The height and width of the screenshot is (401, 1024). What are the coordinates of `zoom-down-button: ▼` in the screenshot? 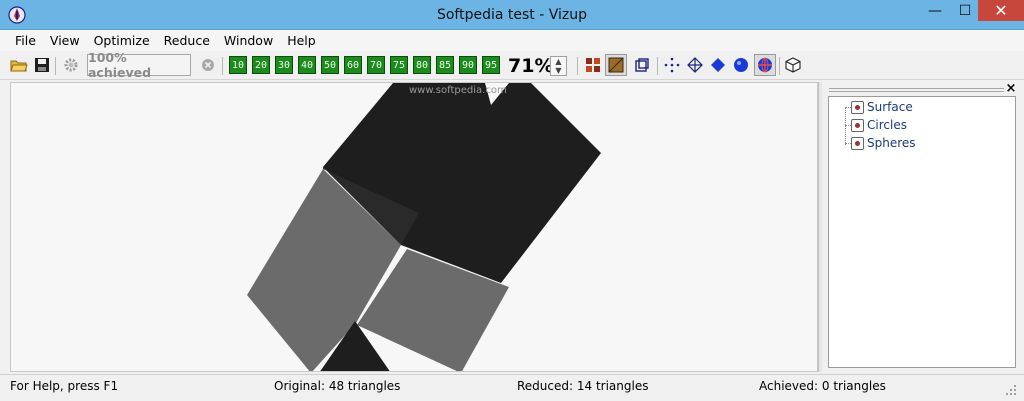 It's located at (558, 70).